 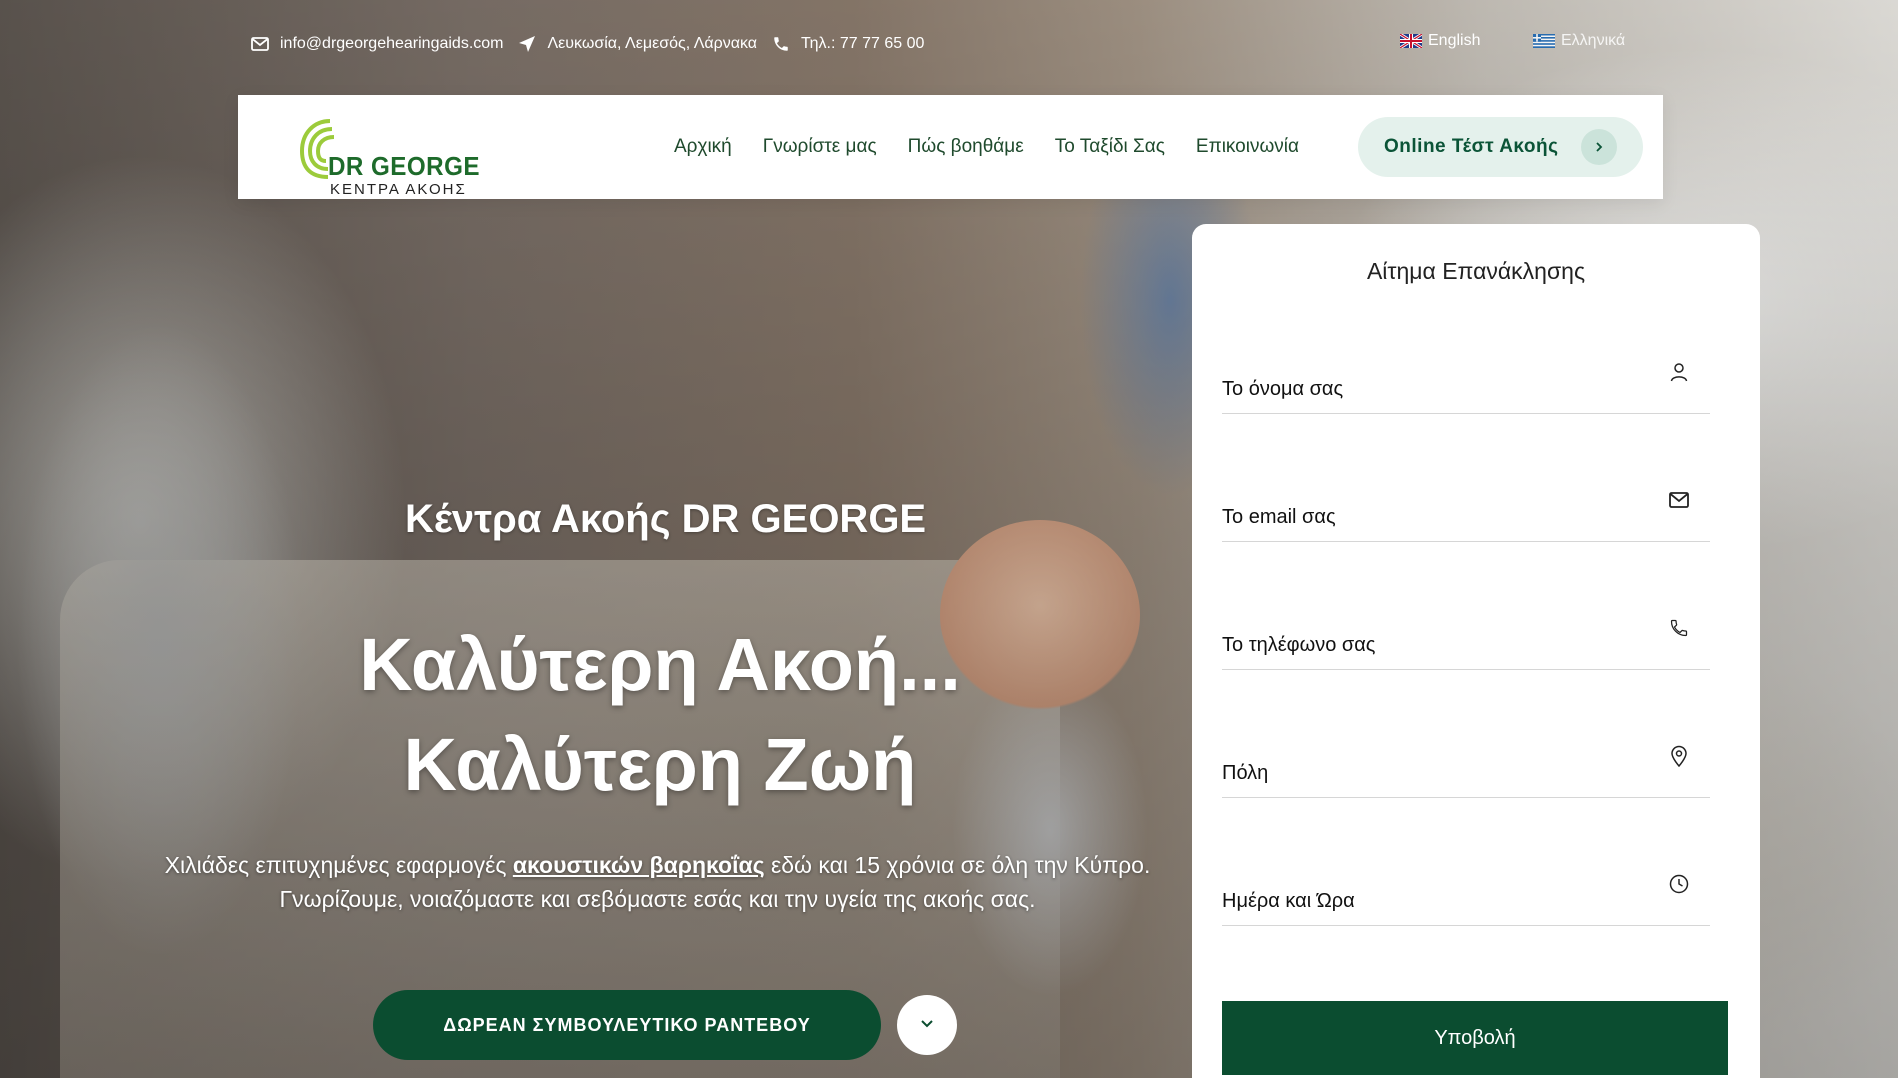 What do you see at coordinates (527, 44) in the screenshot?
I see `location-arrow-icon` at bounding box center [527, 44].